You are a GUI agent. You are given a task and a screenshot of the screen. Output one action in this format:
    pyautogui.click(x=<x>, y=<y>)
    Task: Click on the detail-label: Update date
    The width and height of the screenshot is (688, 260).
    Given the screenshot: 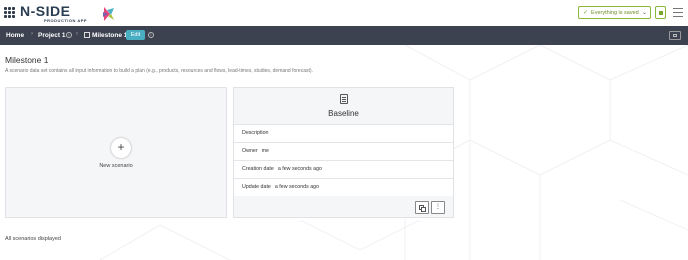 What is the action you would take?
    pyautogui.click(x=256, y=187)
    